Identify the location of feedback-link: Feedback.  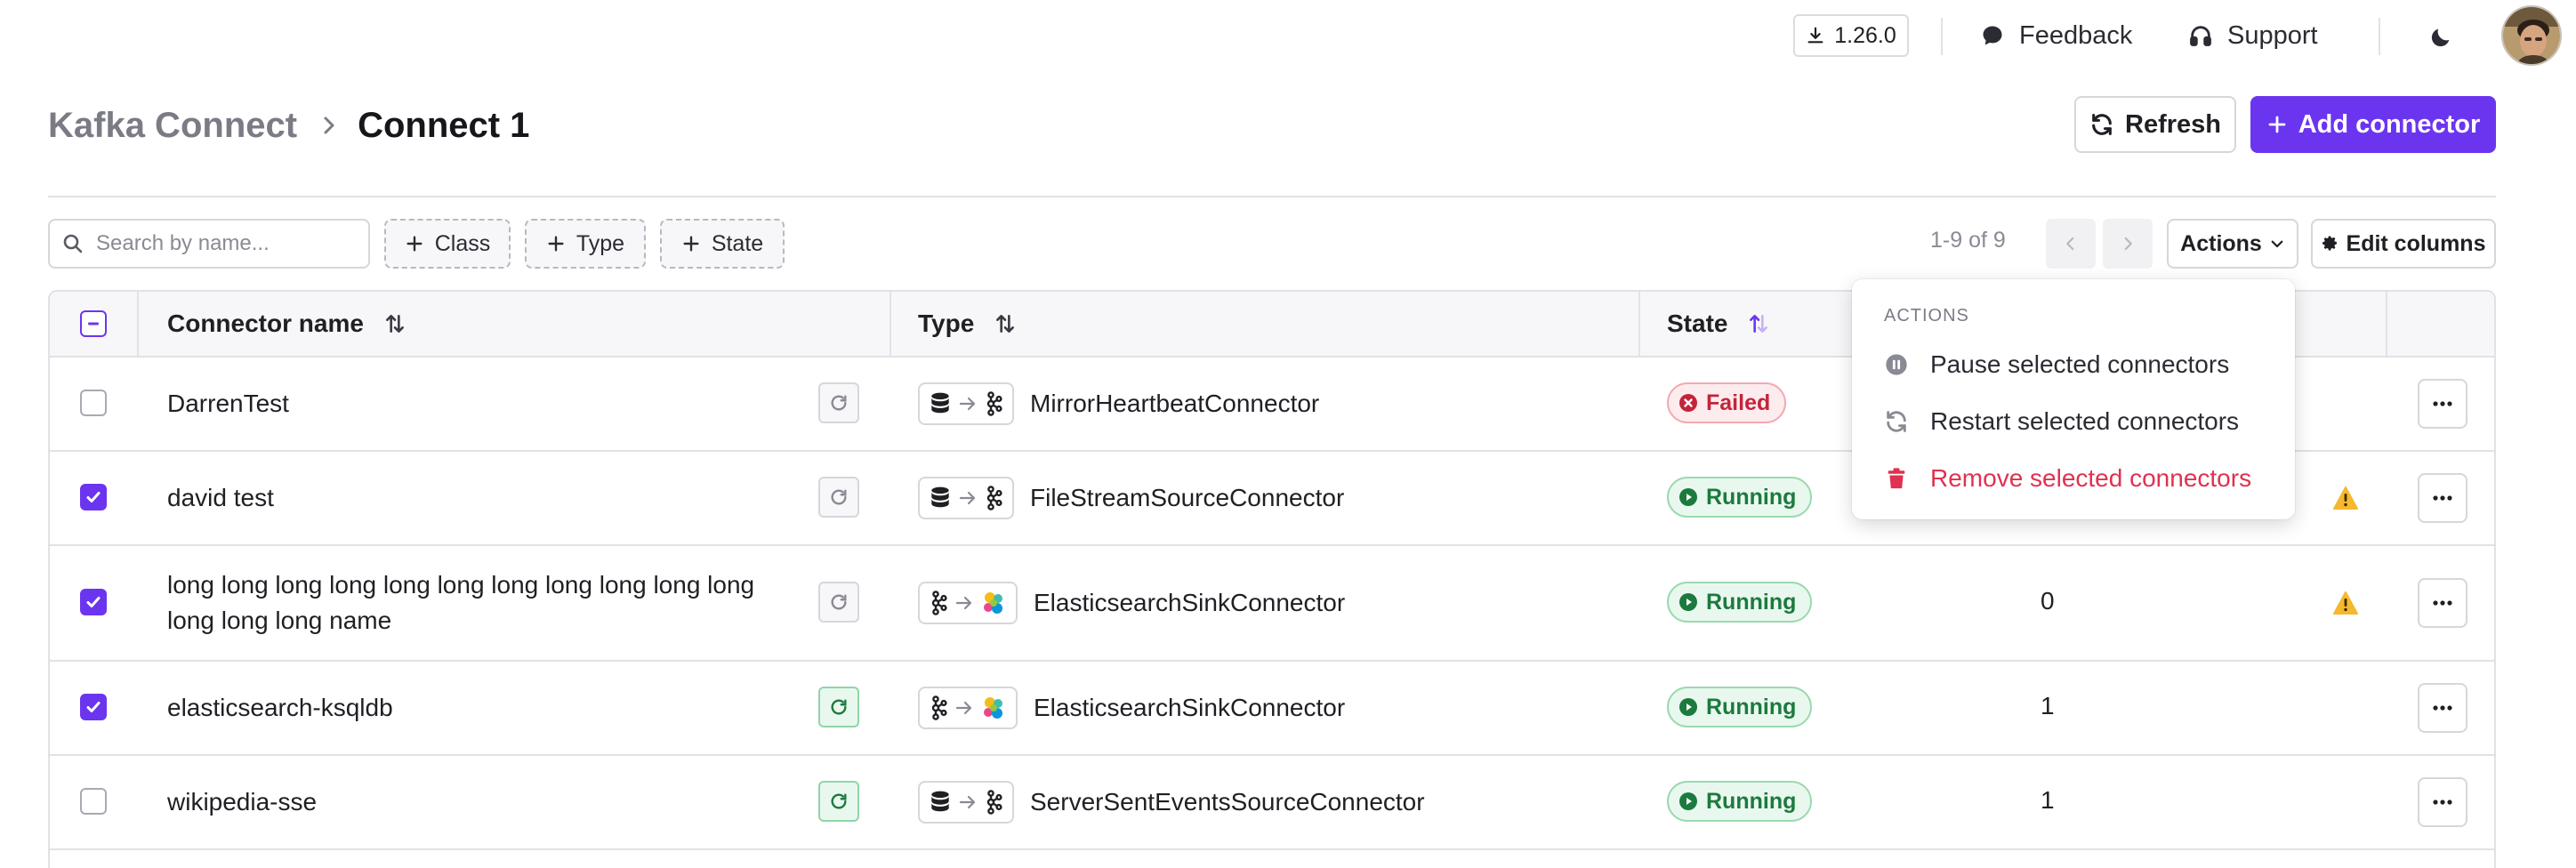
(2056, 36).